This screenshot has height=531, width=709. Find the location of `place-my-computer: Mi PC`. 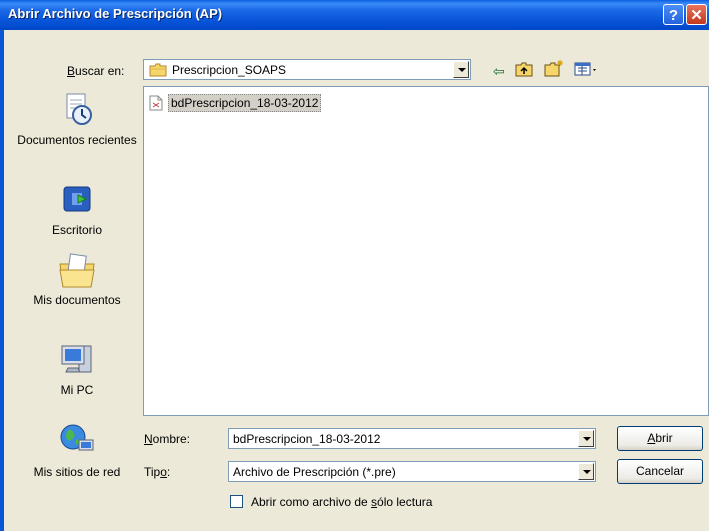

place-my-computer: Mi PC is located at coordinates (77, 369).